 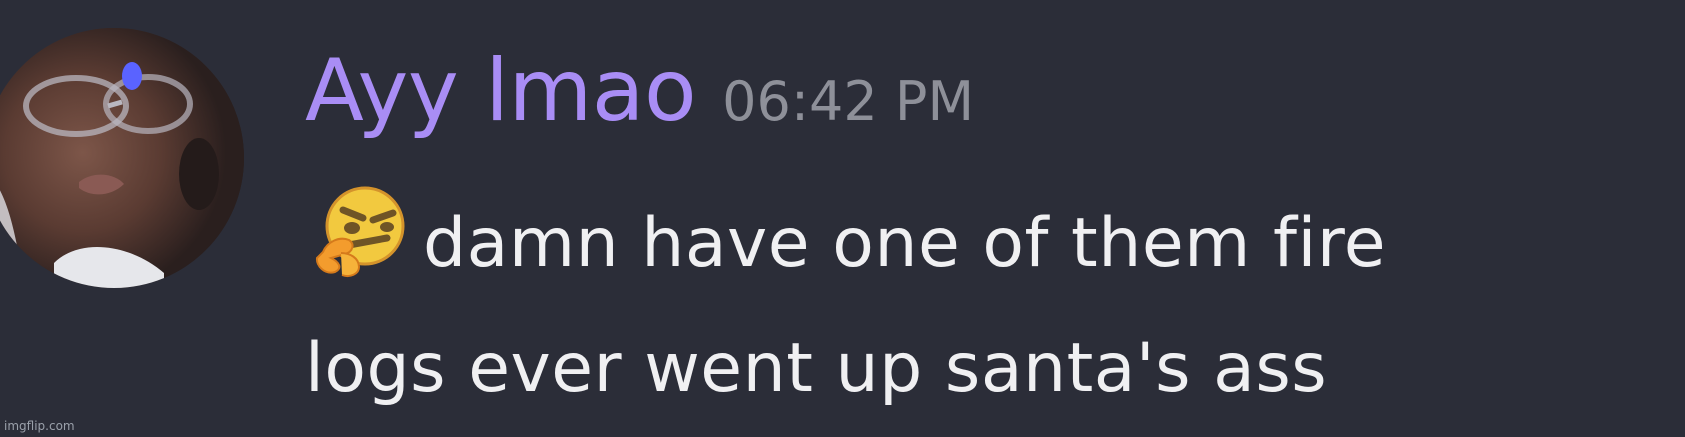 I want to click on message-text-line-2: logs ever went up santa's ass, so click(x=816, y=368).